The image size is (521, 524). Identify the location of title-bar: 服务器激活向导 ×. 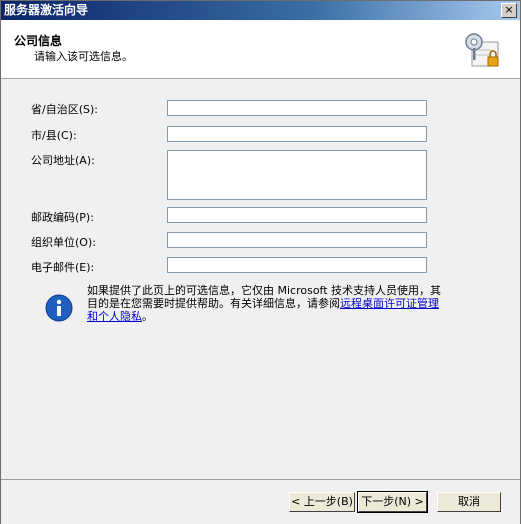
(260, 10).